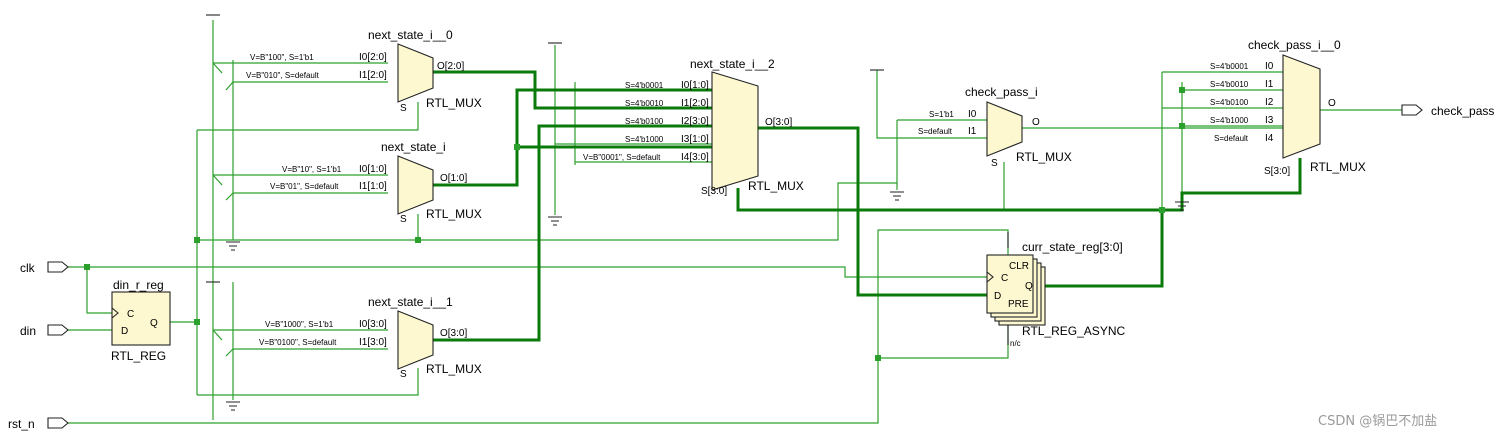 The width and height of the screenshot is (1509, 438). Describe the element at coordinates (997, 296) in the screenshot. I see `curr-state-reg-pin-d: D` at that location.